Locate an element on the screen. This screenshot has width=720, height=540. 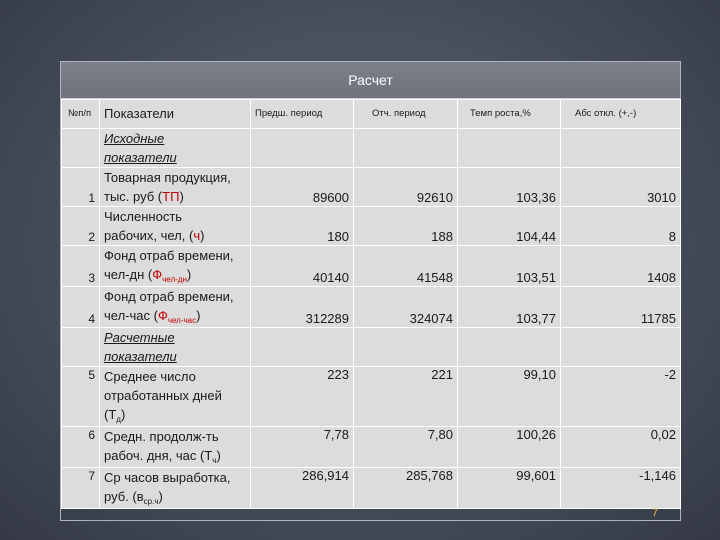
value-growth: 103,77 is located at coordinates (509, 307).